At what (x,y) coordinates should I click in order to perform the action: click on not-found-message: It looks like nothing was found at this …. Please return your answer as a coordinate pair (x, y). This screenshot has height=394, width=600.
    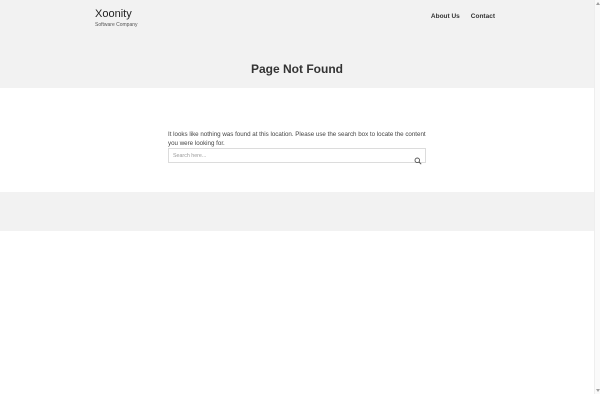
    Looking at the image, I should click on (297, 139).